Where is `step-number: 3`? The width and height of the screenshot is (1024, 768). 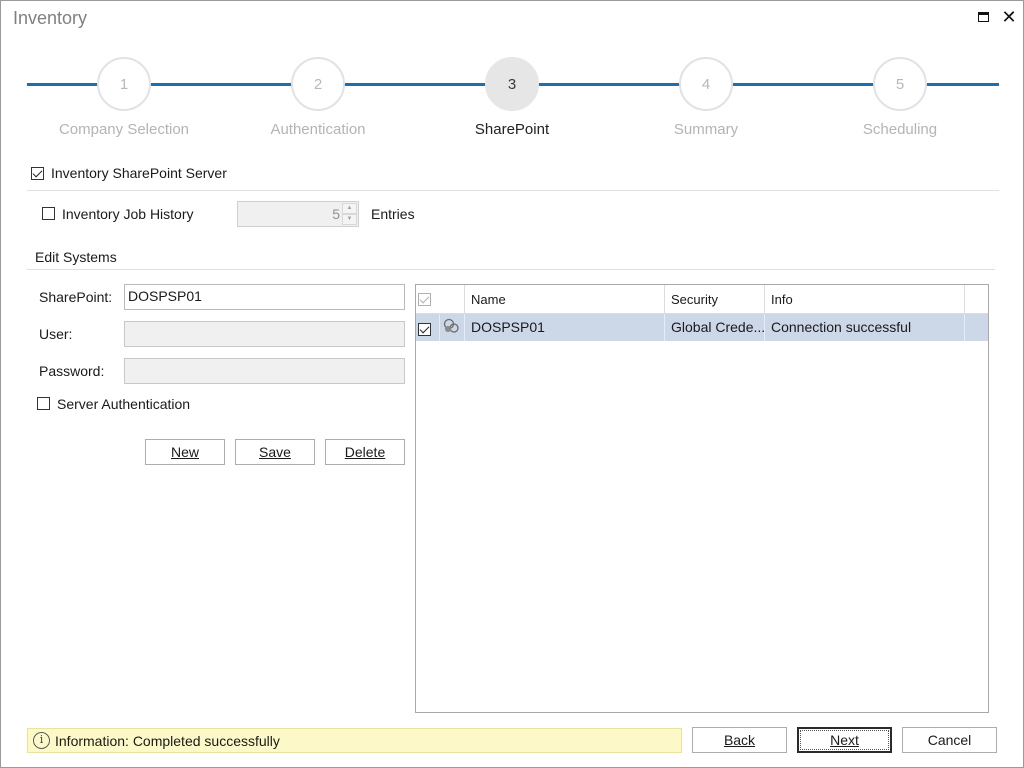 step-number: 3 is located at coordinates (512, 84).